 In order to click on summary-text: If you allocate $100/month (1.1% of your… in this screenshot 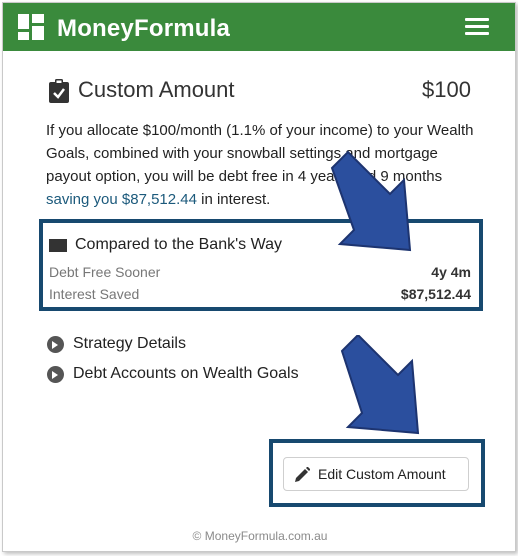, I will do `click(260, 153)`.